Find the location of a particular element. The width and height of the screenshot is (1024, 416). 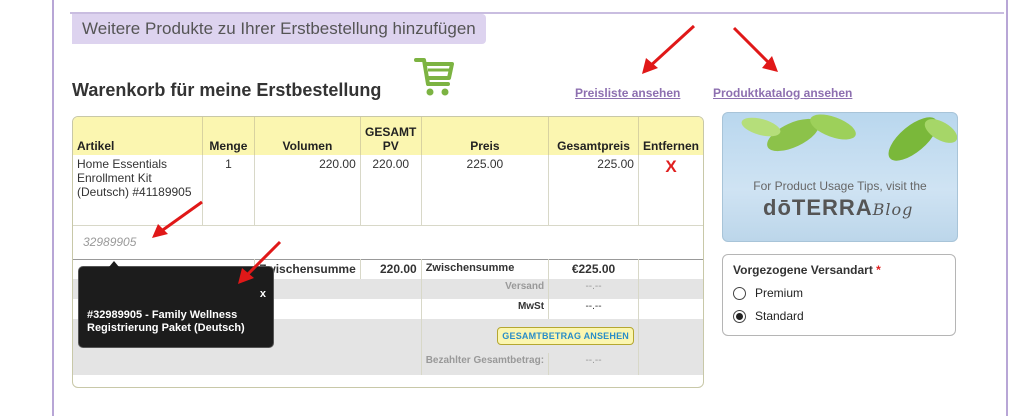

tooltip-pointer is located at coordinates (114, 264).